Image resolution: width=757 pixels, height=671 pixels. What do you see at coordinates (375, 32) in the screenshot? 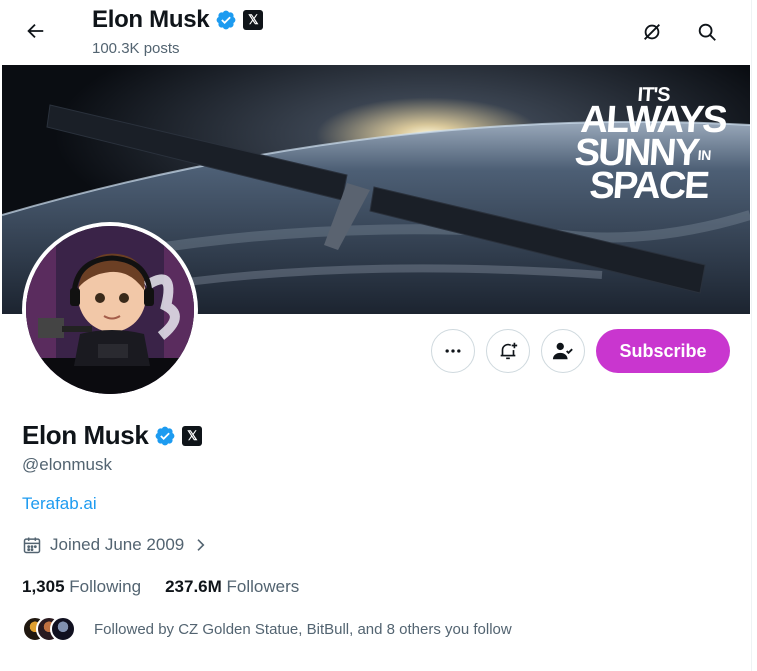
I see `top-bar: Elon Musk 𝕏 100.3K posts` at bounding box center [375, 32].